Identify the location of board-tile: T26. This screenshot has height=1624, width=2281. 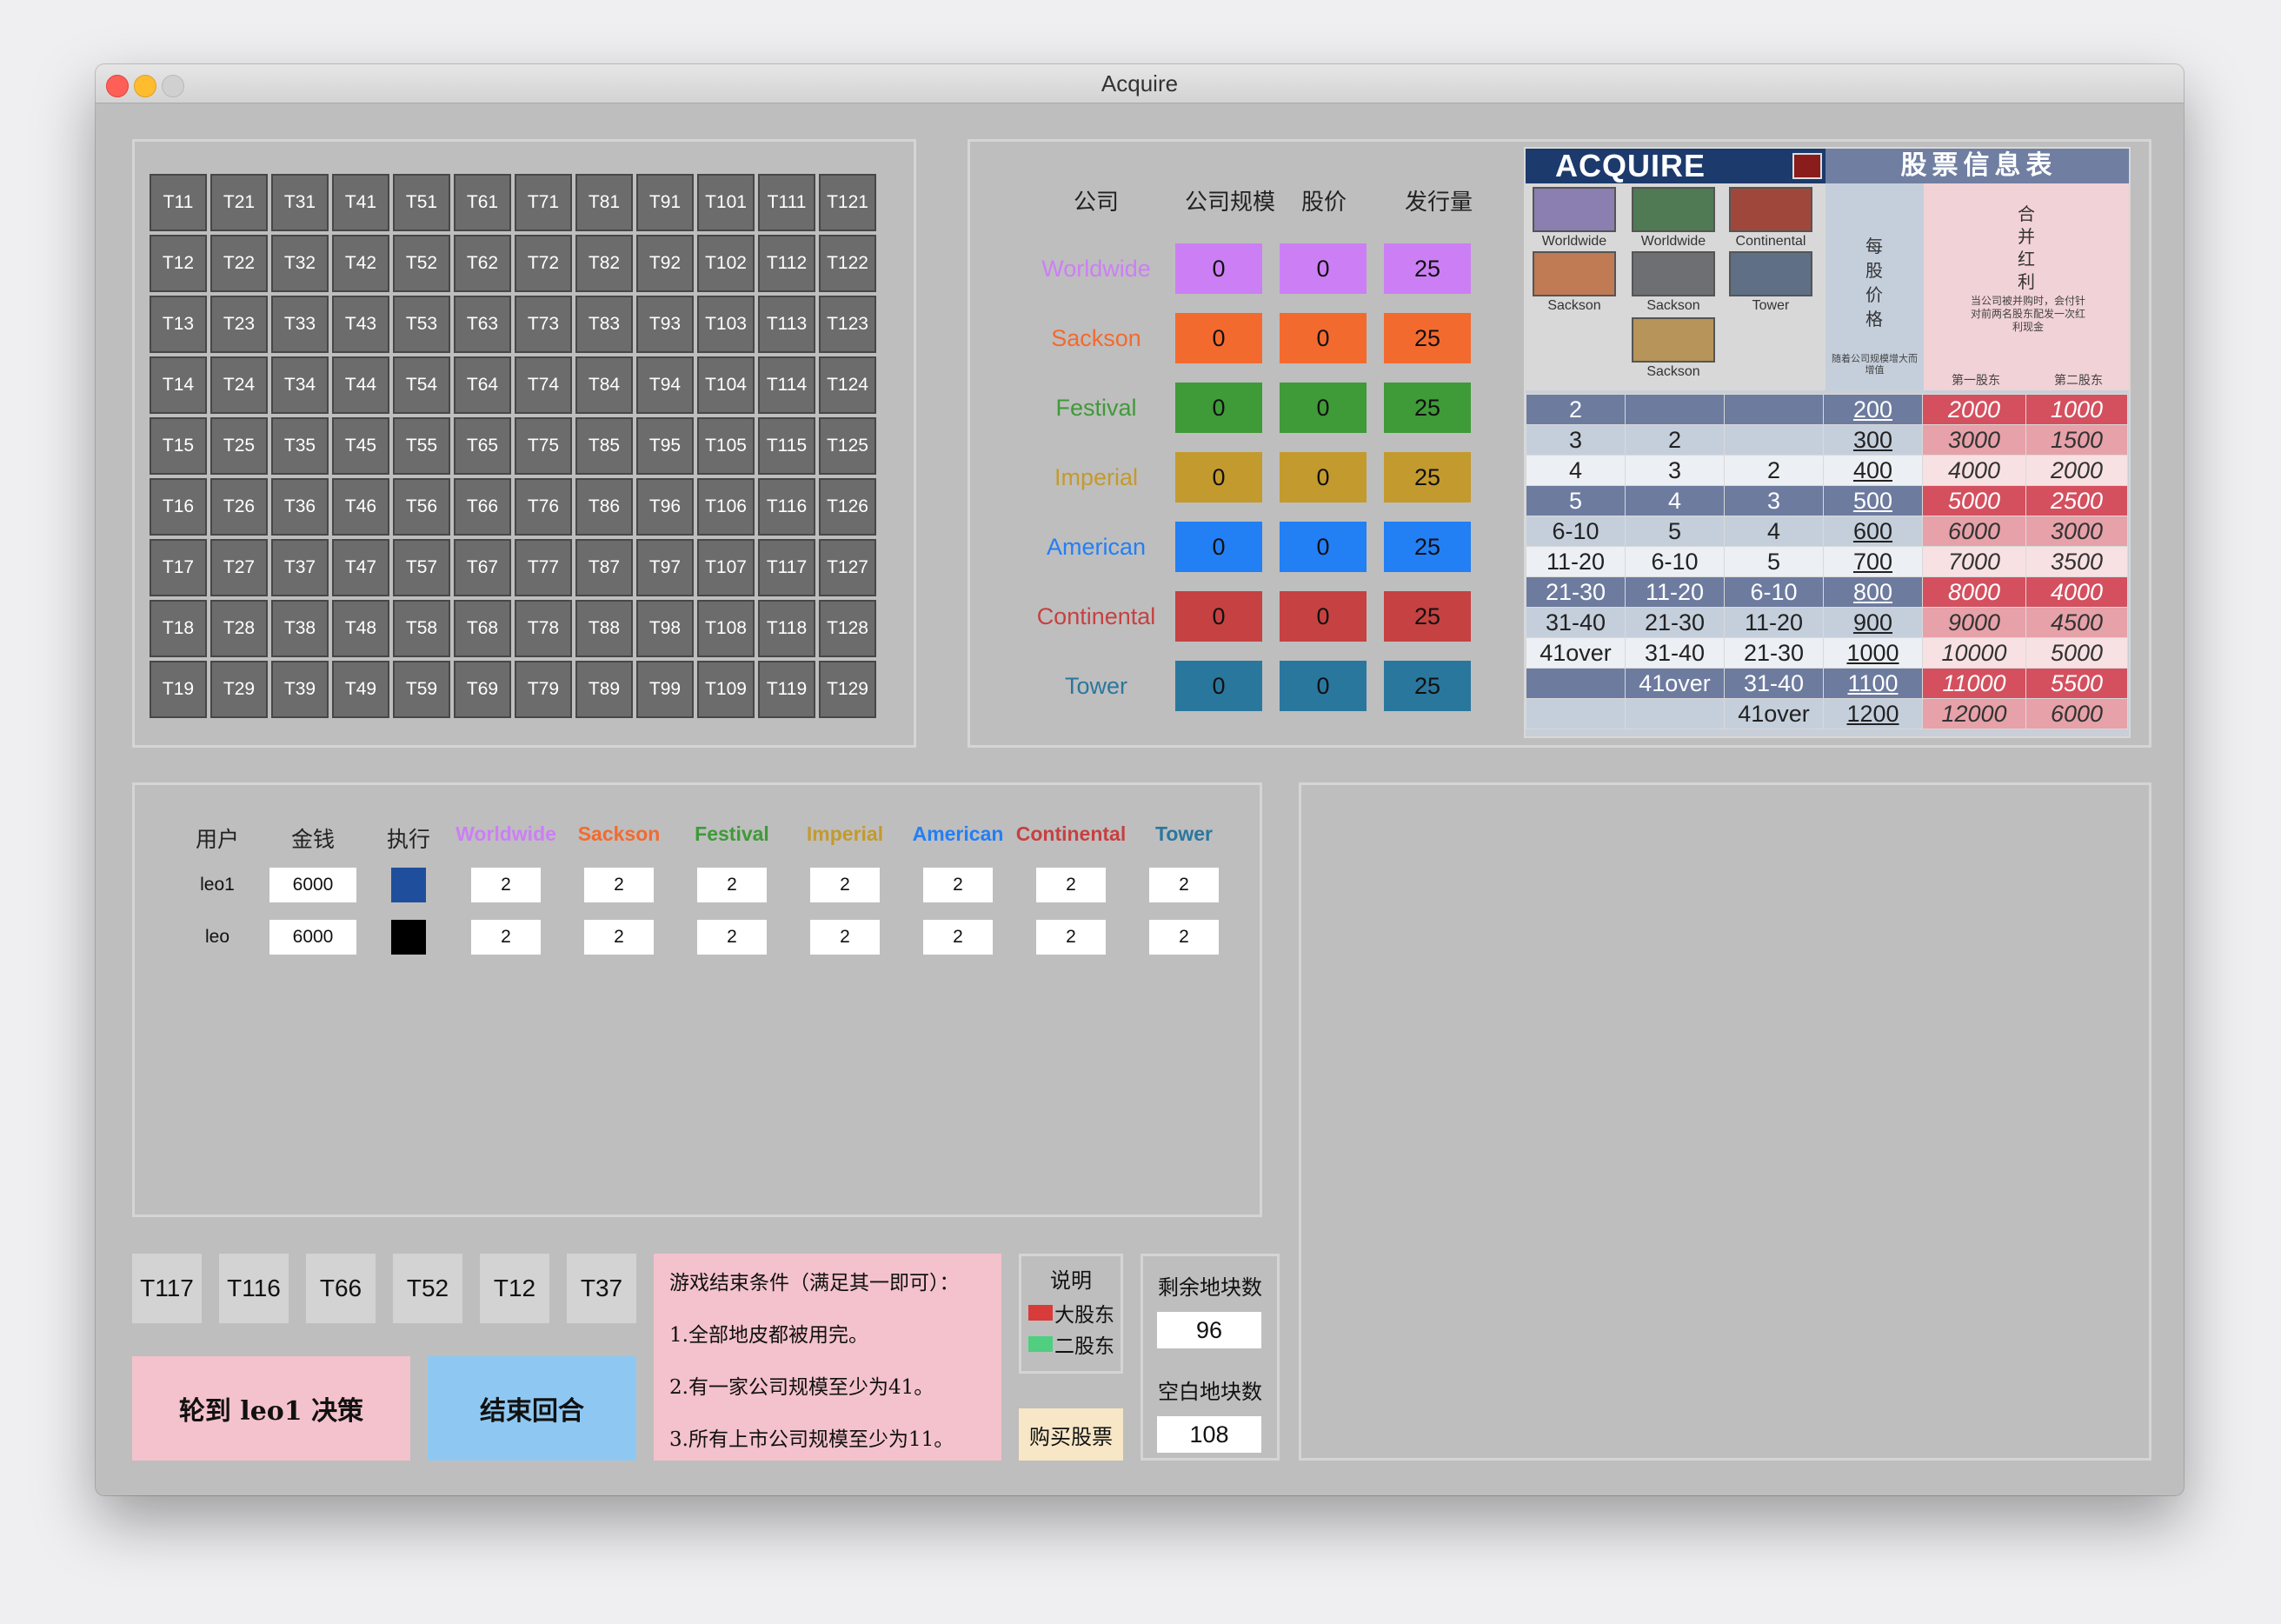
(239, 507).